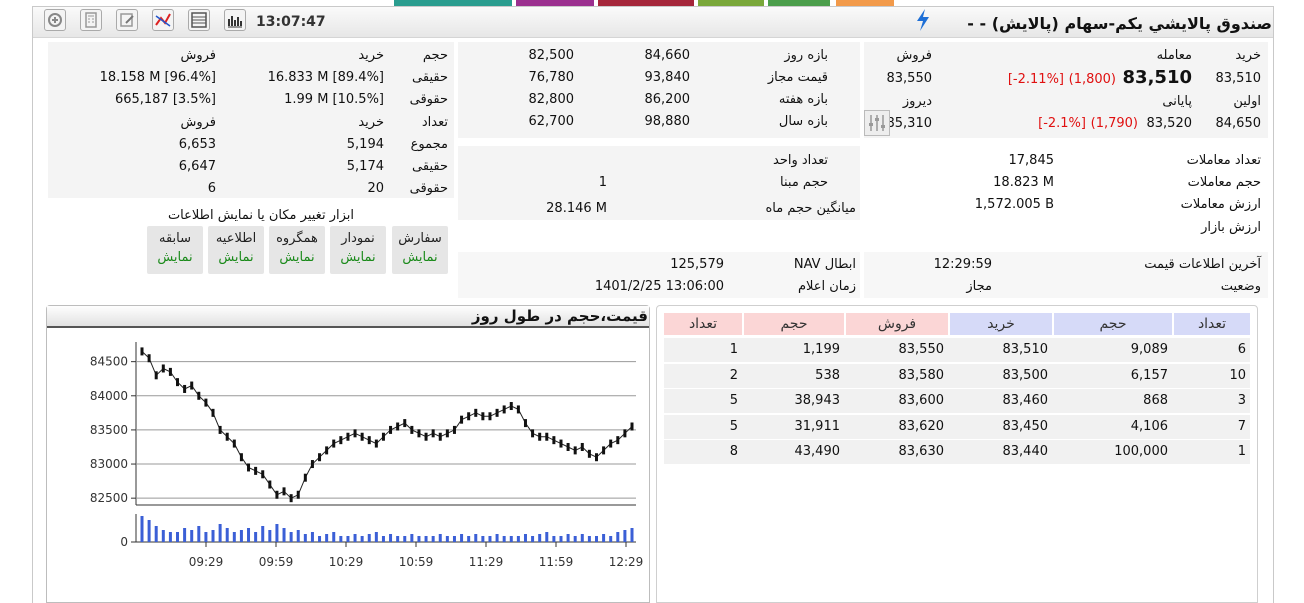 Image resolution: width=1304 pixels, height=603 pixels. I want to click on cnt-total-buy: 5,194, so click(365, 144).